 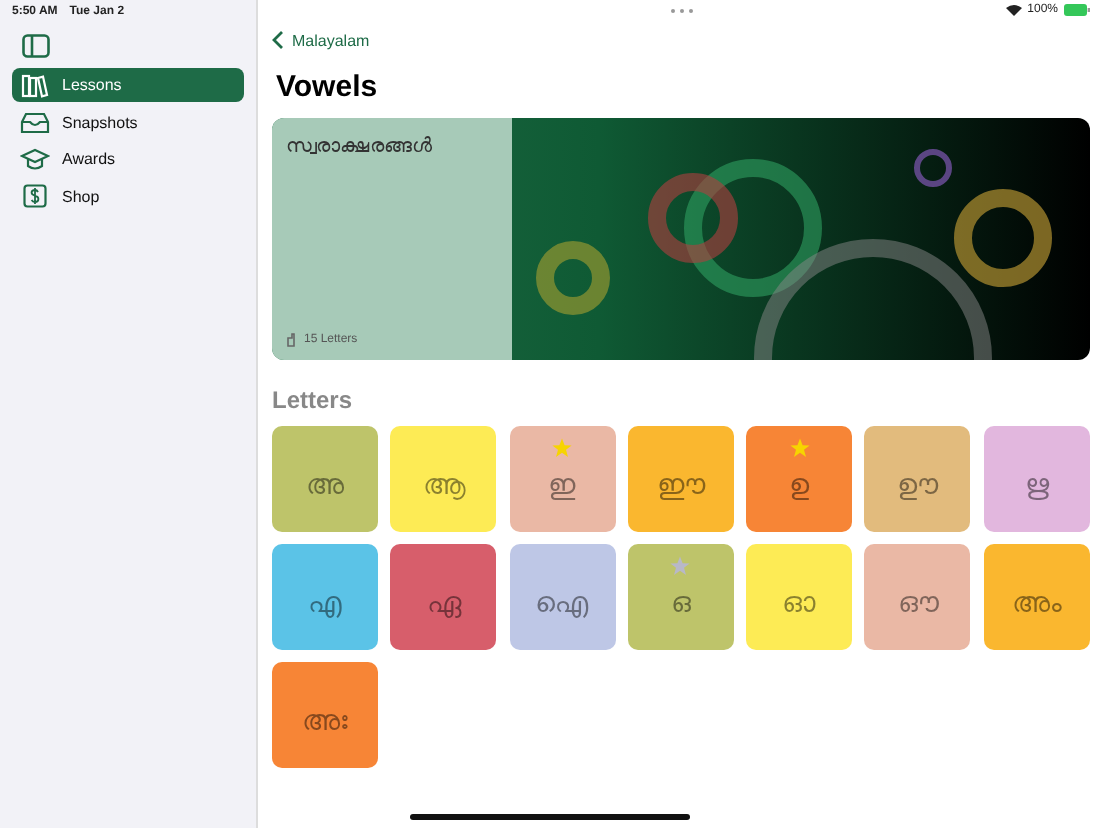 I want to click on letter-glyph: ഋ, so click(x=1036, y=485).